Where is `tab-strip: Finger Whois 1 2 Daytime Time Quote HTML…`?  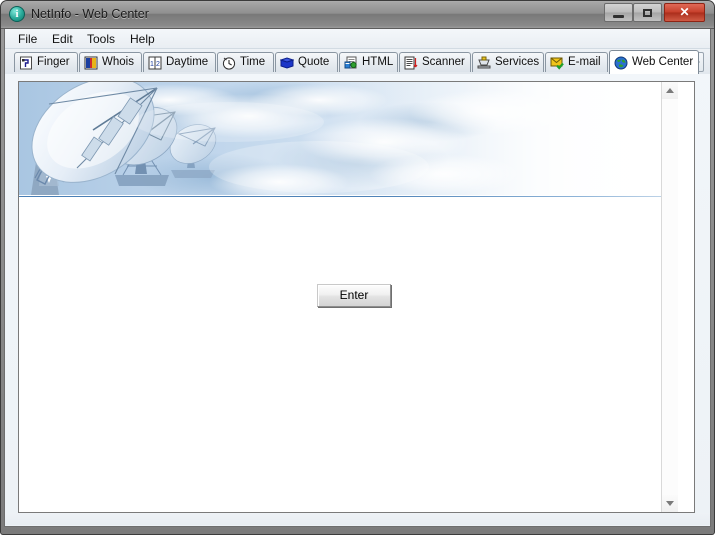 tab-strip: Finger Whois 1 2 Daytime Time Quote HTML… is located at coordinates (357, 61).